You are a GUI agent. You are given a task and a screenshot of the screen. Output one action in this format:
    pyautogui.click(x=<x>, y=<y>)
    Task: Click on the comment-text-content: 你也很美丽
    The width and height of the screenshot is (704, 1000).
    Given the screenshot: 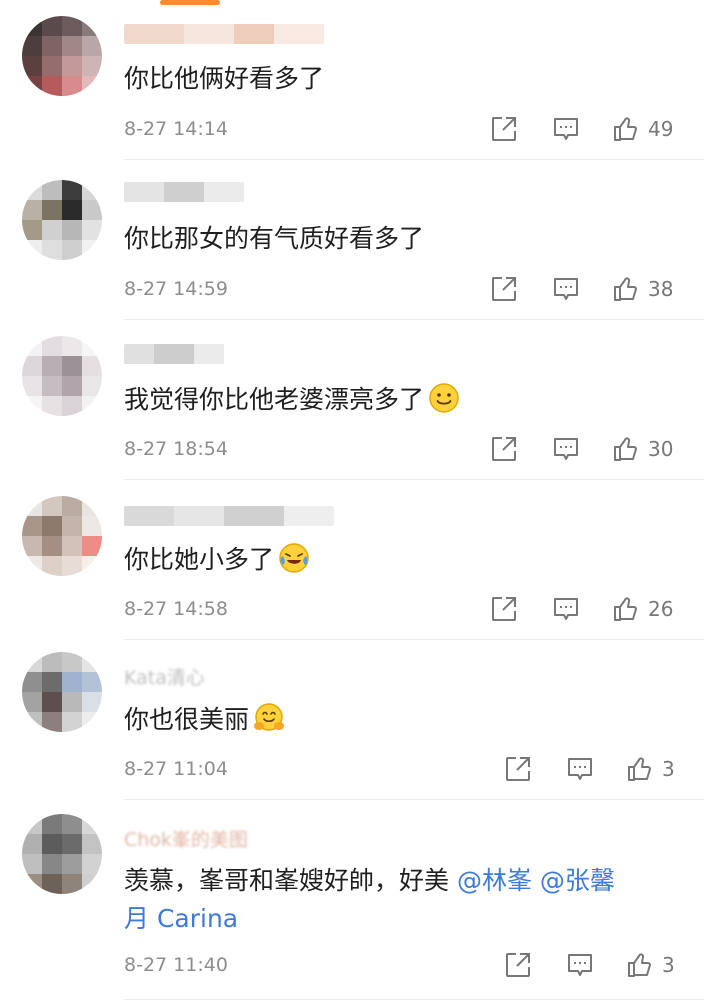 What is the action you would take?
    pyautogui.click(x=187, y=719)
    